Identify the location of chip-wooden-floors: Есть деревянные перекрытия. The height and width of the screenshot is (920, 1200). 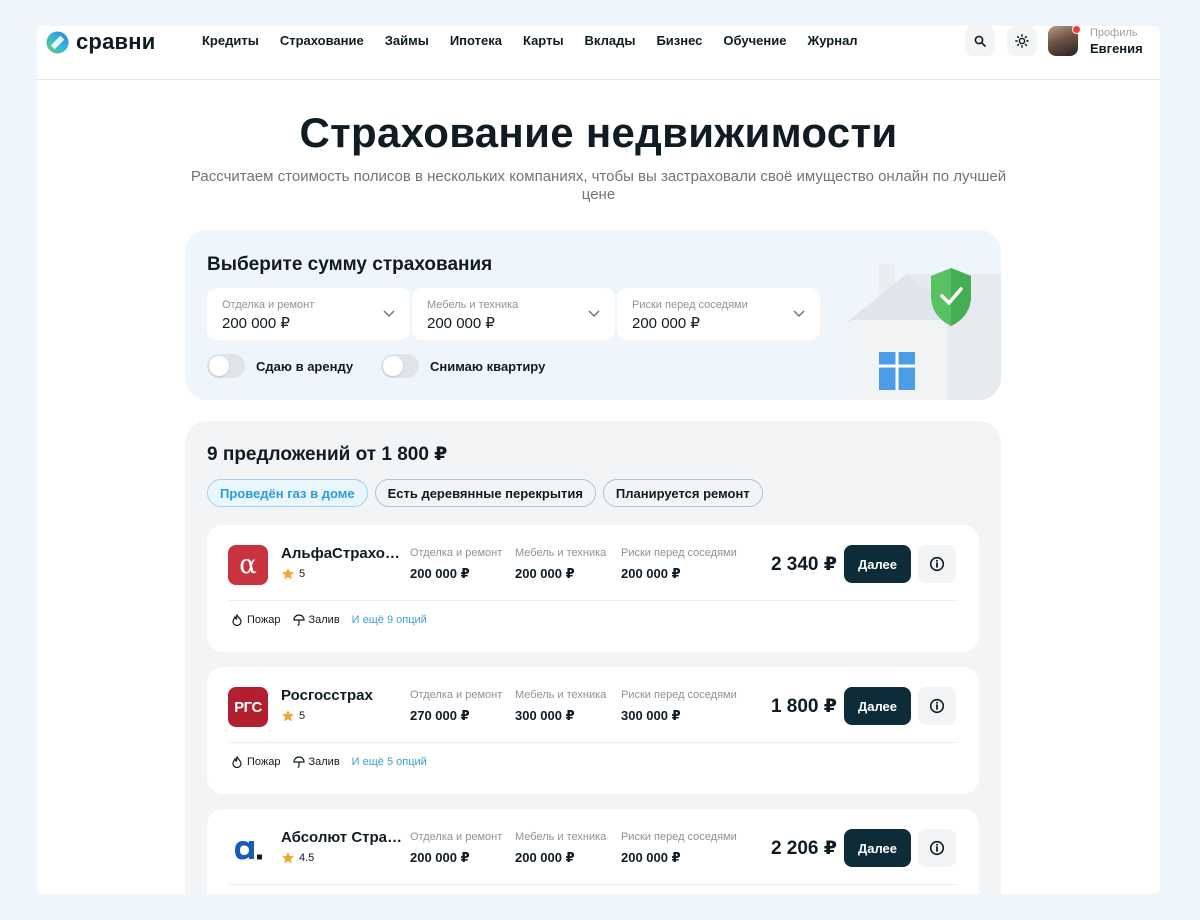
(485, 493).